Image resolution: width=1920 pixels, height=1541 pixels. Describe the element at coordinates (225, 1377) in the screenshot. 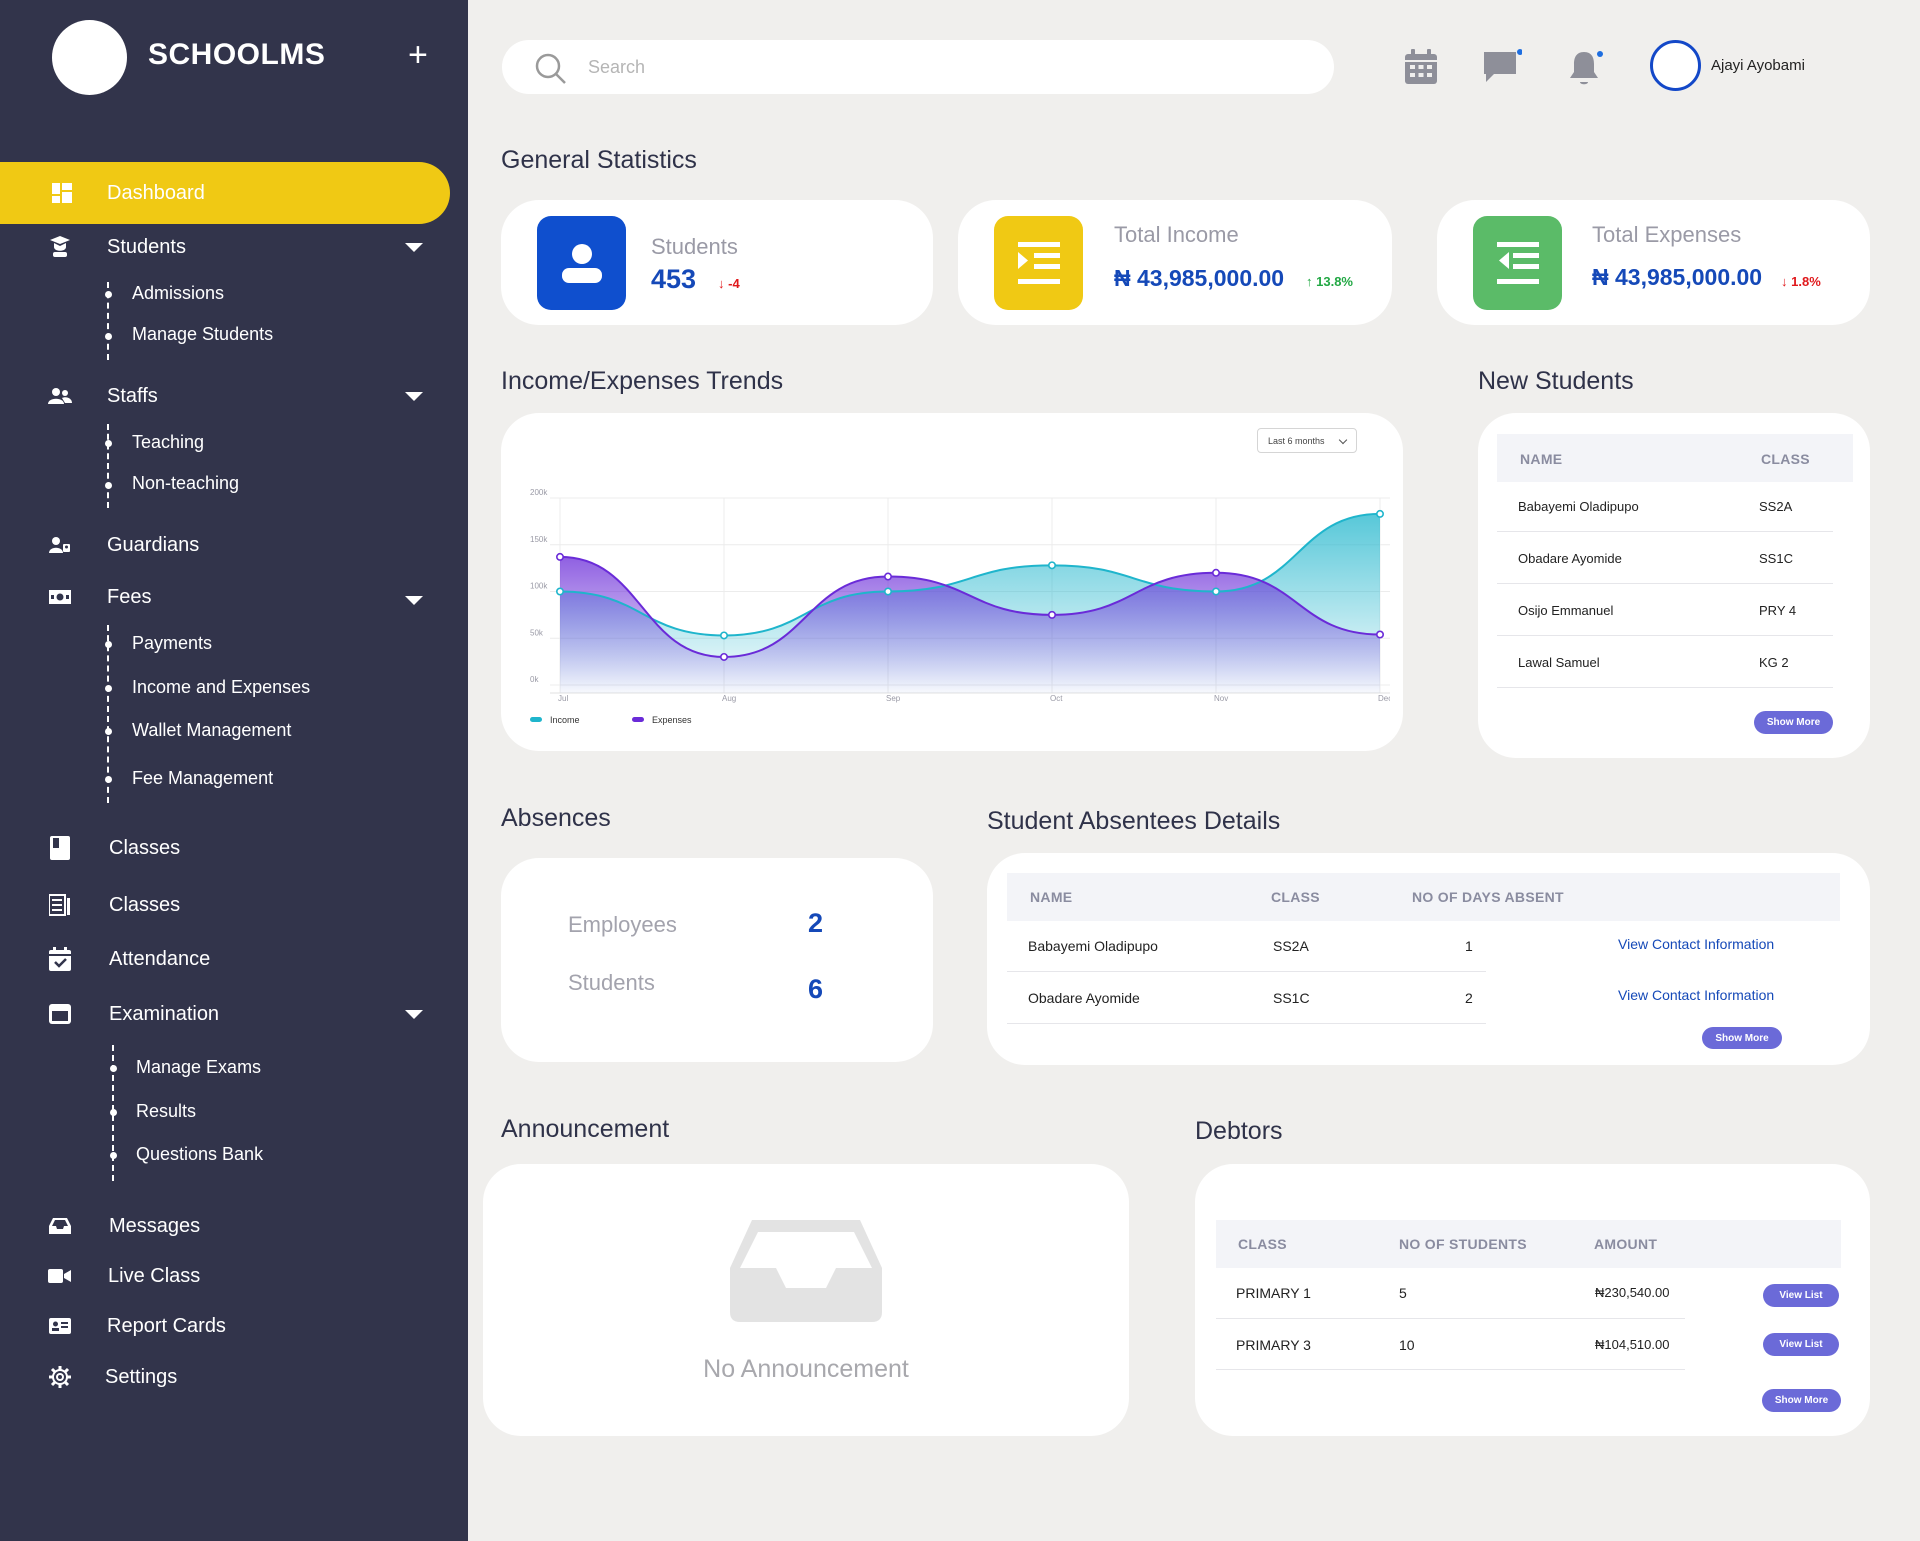

I see `sidebar-item-settings: Settings` at that location.